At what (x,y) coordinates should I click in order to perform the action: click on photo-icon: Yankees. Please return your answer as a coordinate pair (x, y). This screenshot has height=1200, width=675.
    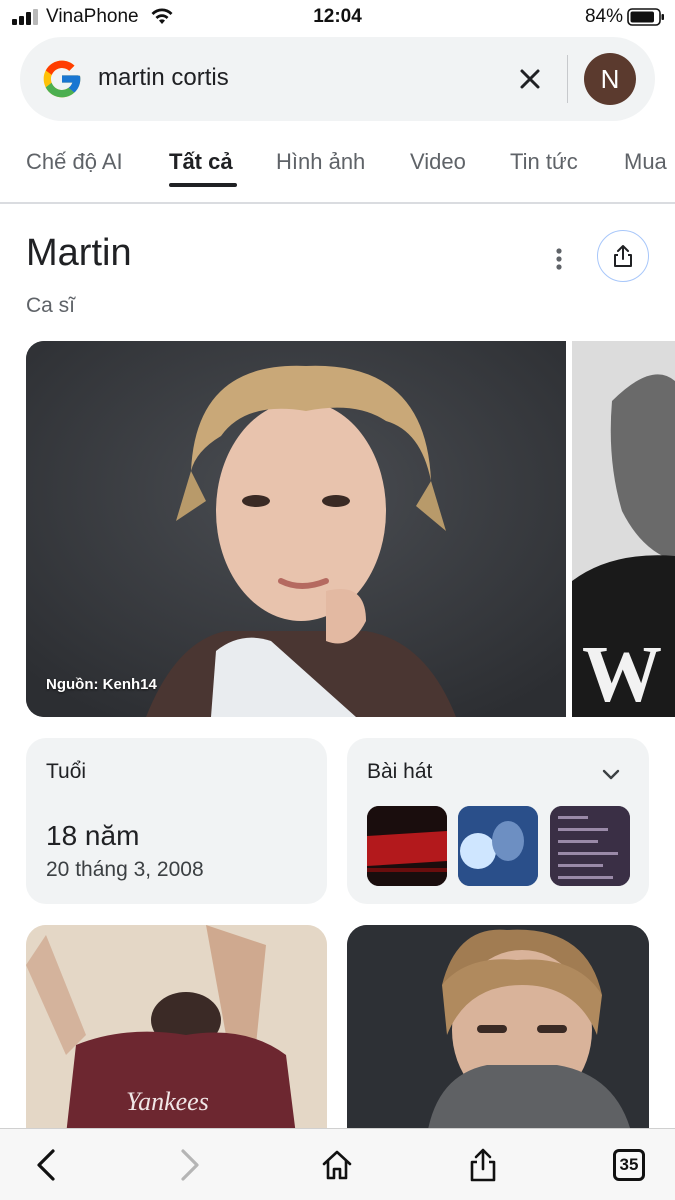
    Looking at the image, I should click on (176, 1030).